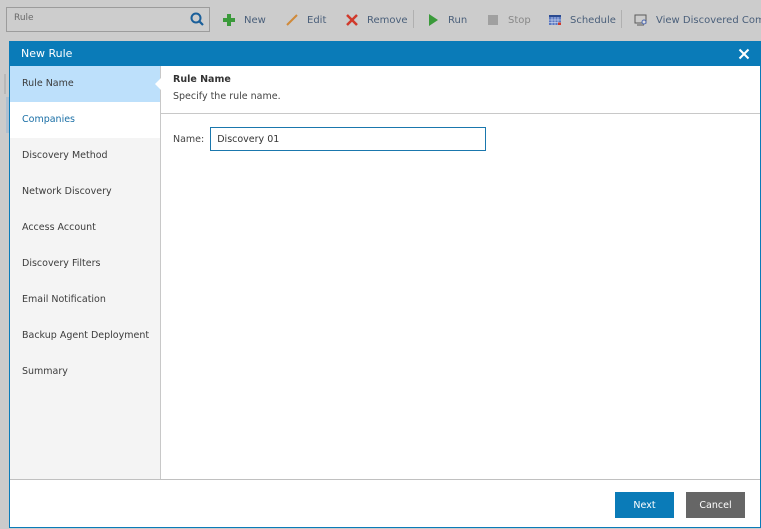 This screenshot has width=761, height=529. Describe the element at coordinates (45, 371) in the screenshot. I see `step-label: Summary` at that location.